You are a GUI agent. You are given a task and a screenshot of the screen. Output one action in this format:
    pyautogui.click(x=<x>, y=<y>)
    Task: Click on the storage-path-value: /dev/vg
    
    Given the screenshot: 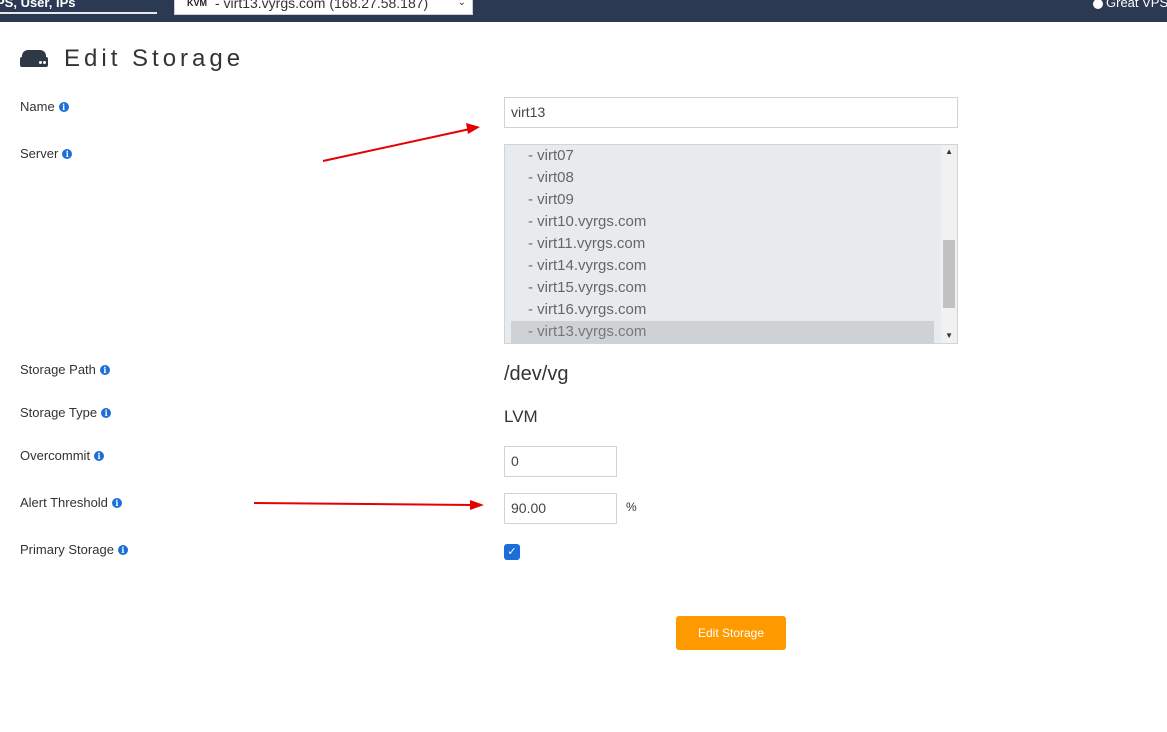 What is the action you would take?
    pyautogui.click(x=536, y=374)
    